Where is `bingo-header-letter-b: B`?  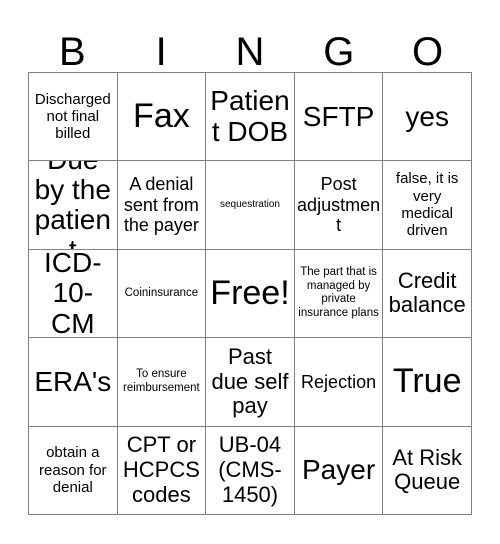
bingo-header-letter-b: B is located at coordinates (72, 52).